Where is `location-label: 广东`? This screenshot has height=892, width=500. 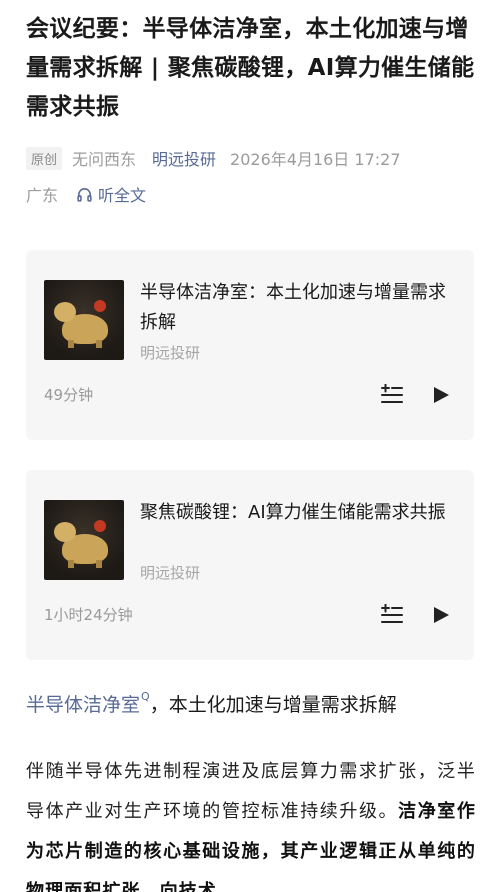 location-label: 广东 is located at coordinates (42, 195).